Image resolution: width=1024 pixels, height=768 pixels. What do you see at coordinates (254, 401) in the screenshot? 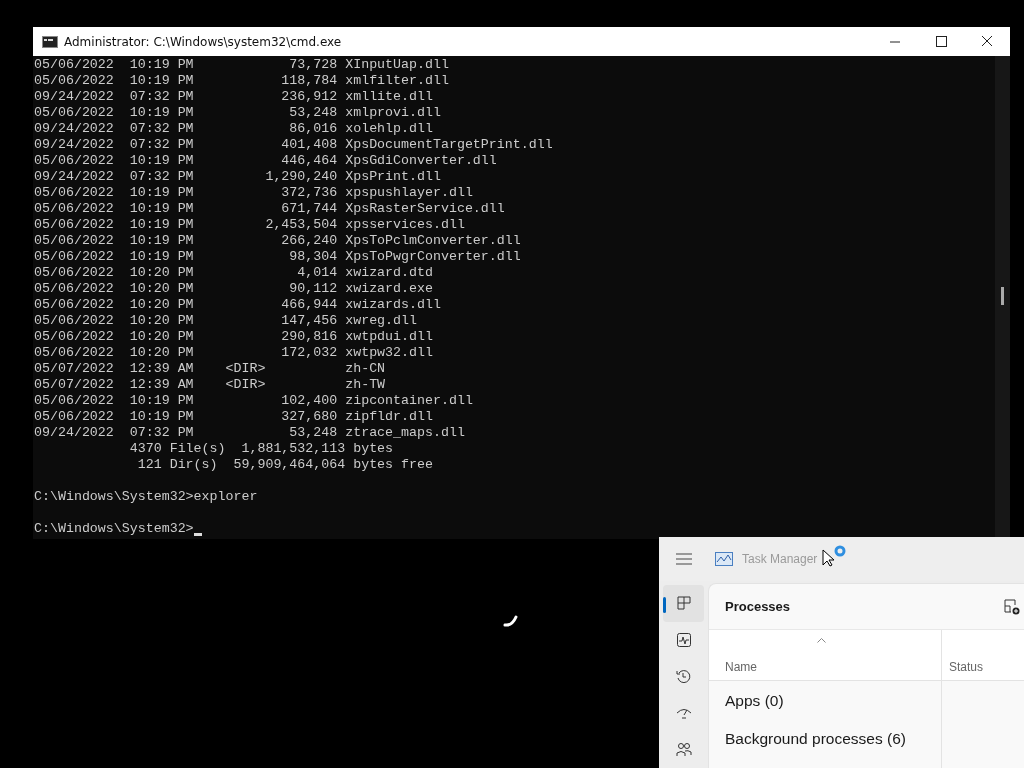
I see `console-line: 05/06/2022 10:19 PM 102,400 zipcontainer.dll` at bounding box center [254, 401].